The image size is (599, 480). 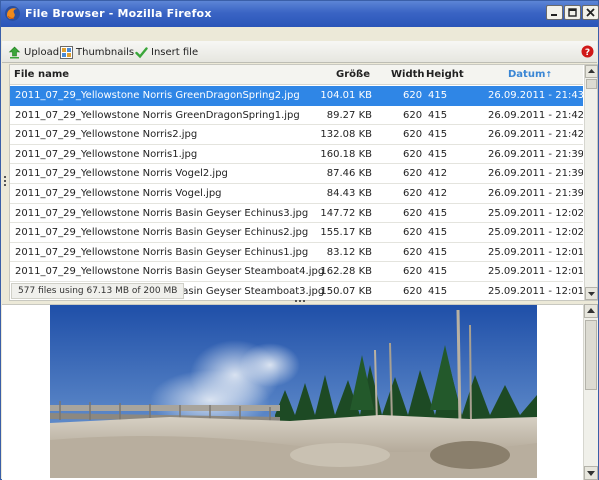 What do you see at coordinates (299, 52) in the screenshot?
I see `toolbar: Upload Thumbnails Insert file ?` at bounding box center [299, 52].